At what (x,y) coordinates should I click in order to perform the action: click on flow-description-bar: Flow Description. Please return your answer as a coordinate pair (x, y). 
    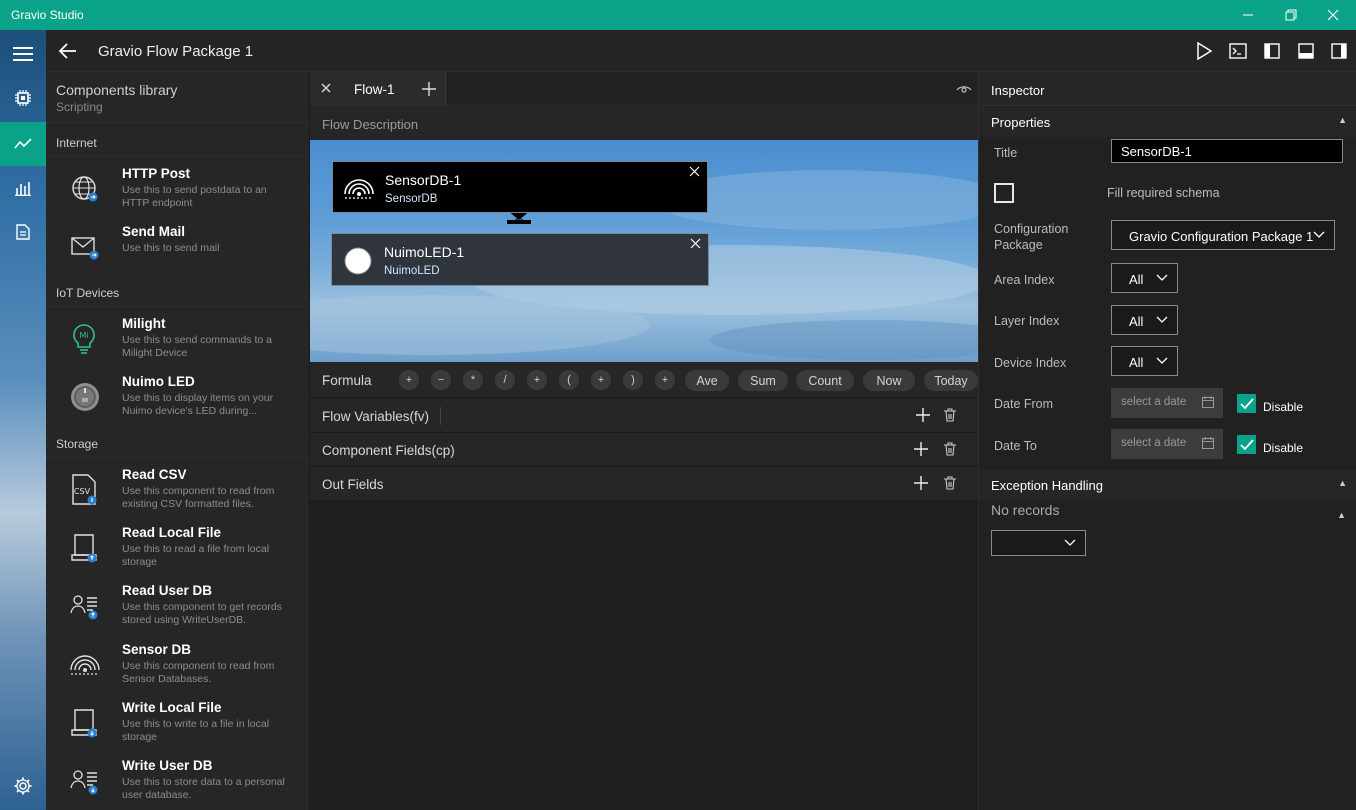
    Looking at the image, I should click on (644, 123).